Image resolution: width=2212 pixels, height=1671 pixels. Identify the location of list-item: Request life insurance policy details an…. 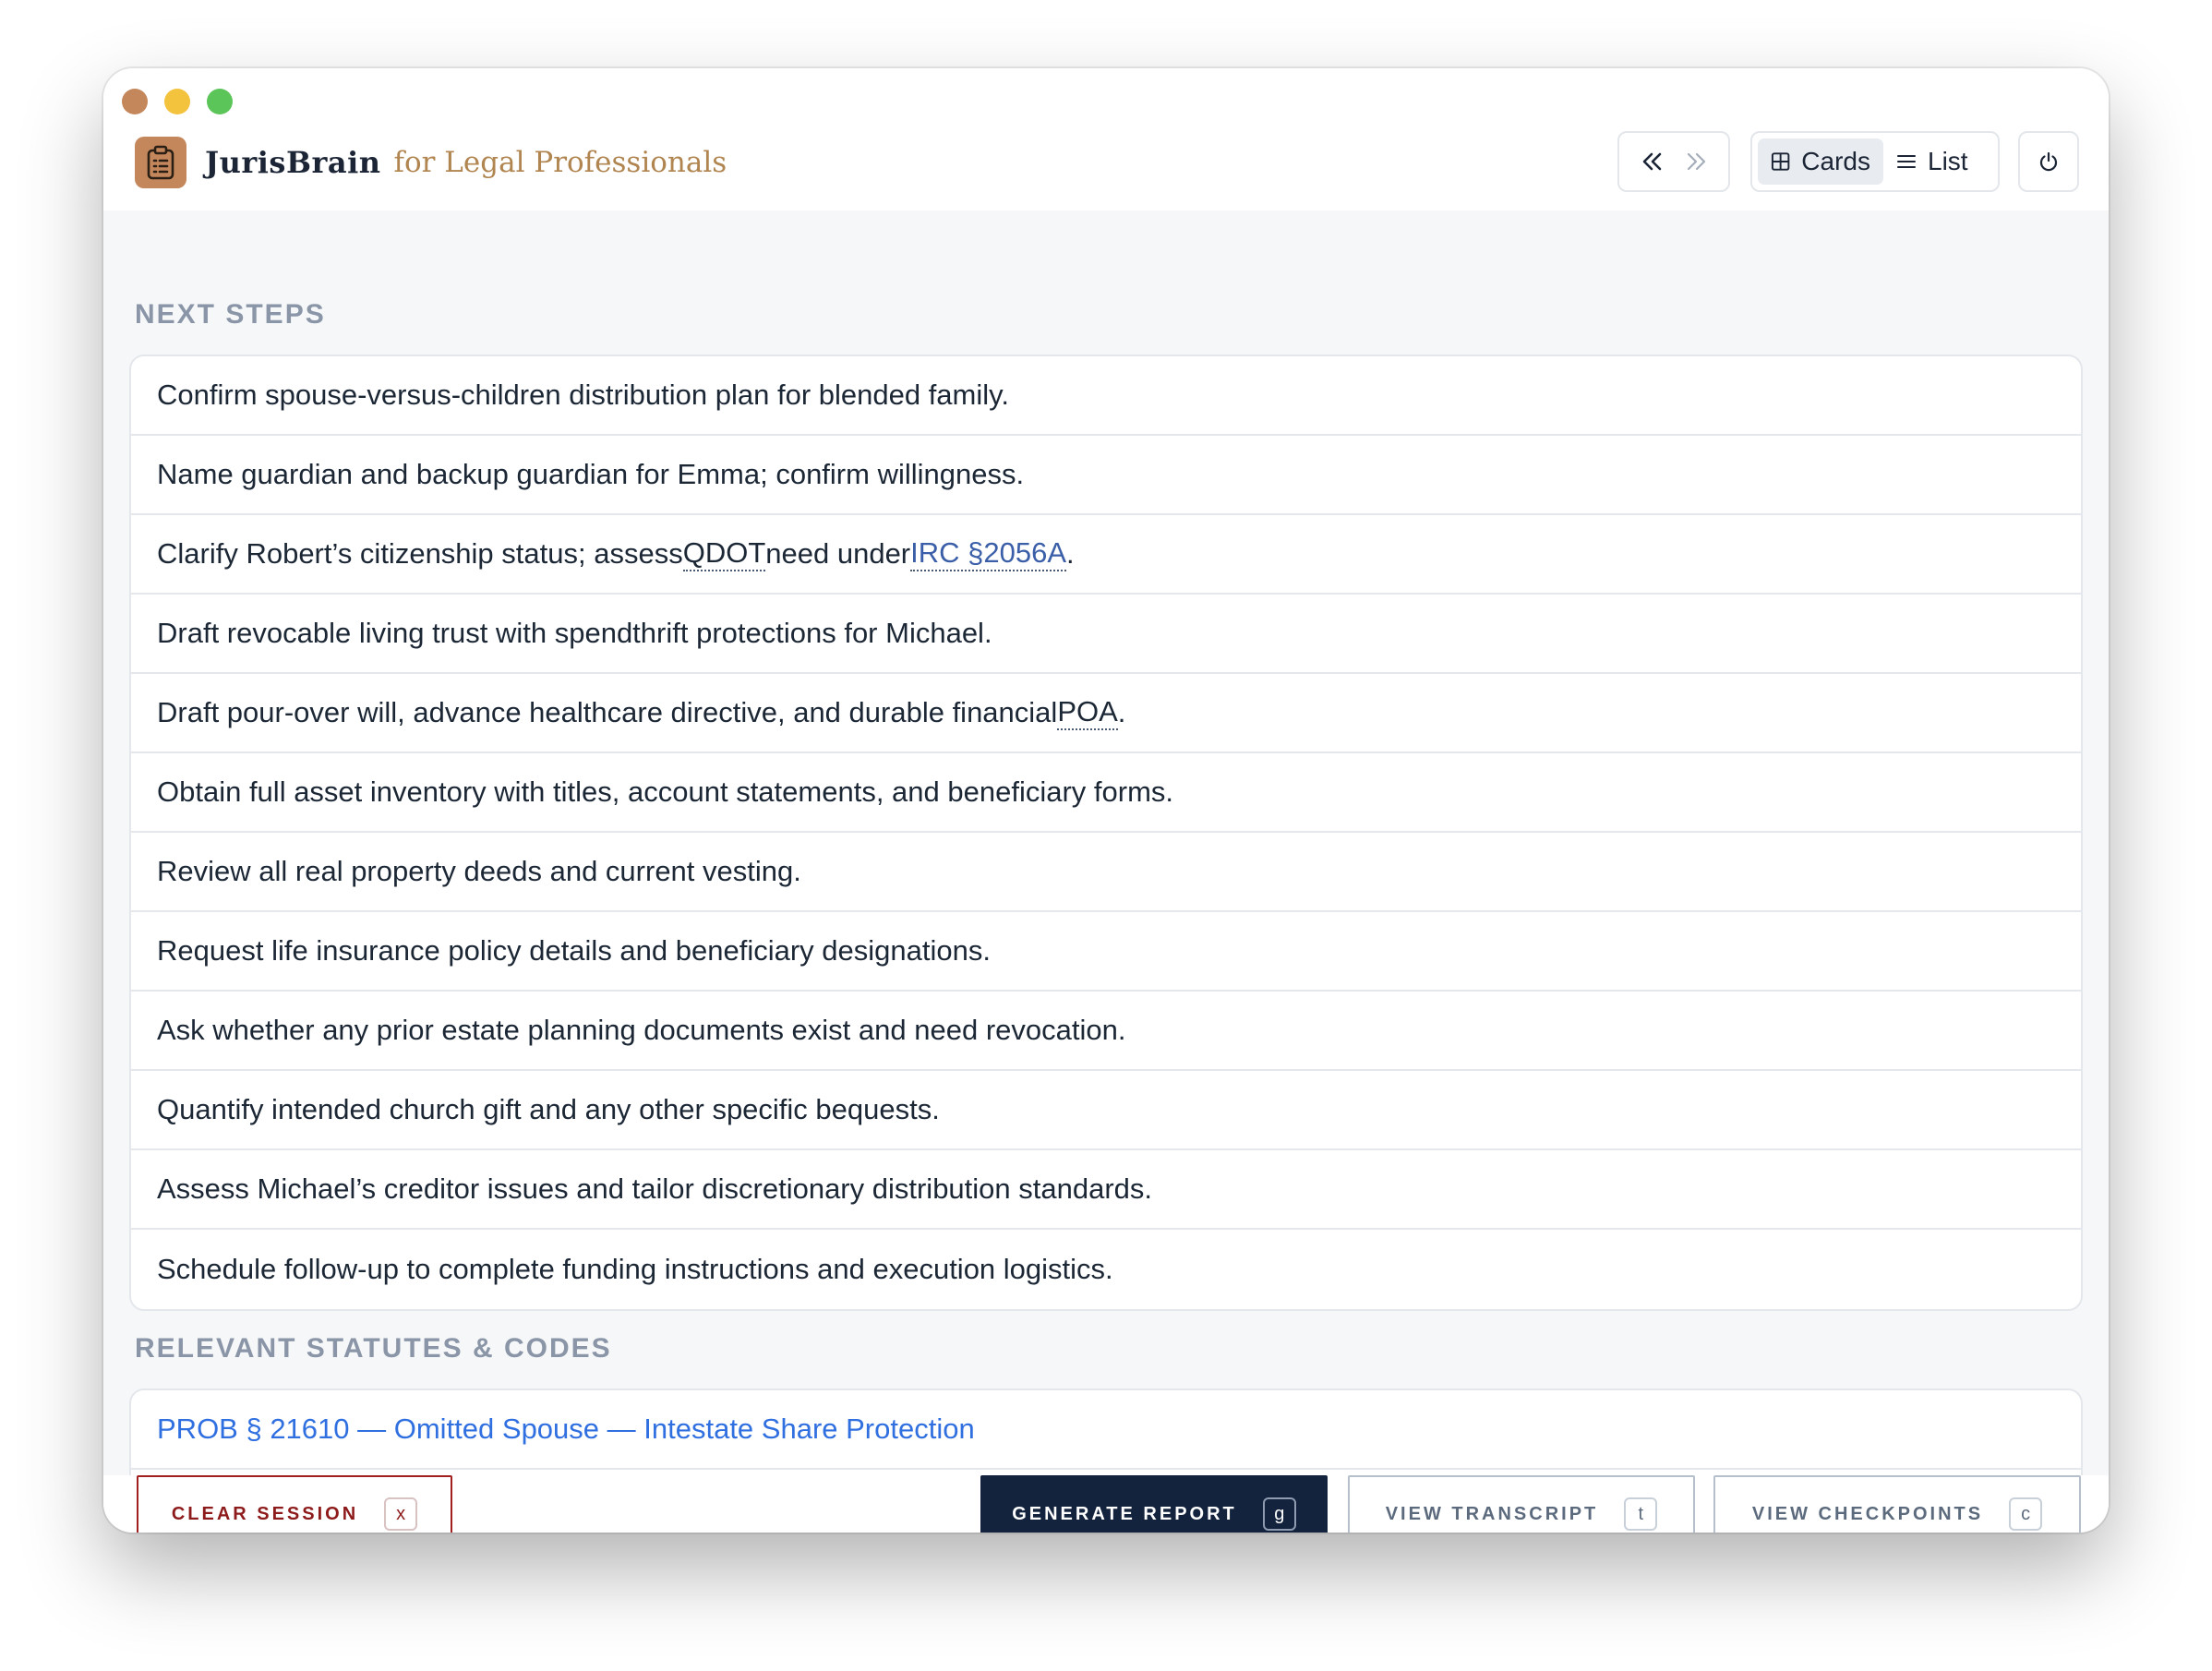
(1106, 952).